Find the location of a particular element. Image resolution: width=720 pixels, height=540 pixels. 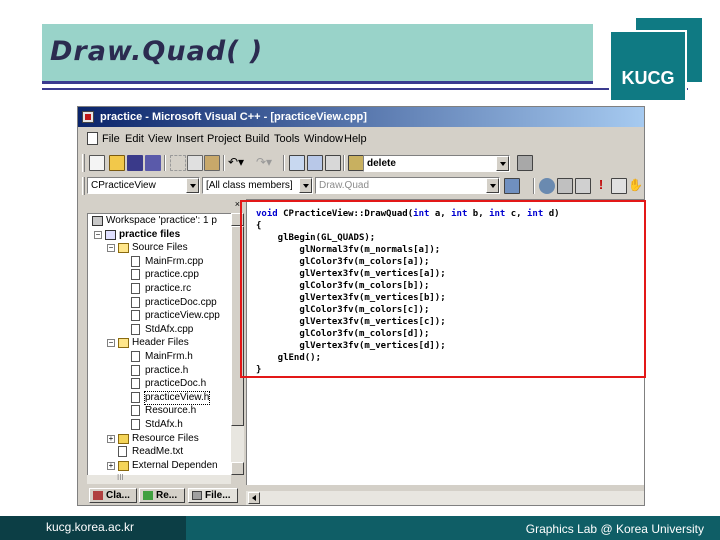

menu-view: View is located at coordinates (160, 139).